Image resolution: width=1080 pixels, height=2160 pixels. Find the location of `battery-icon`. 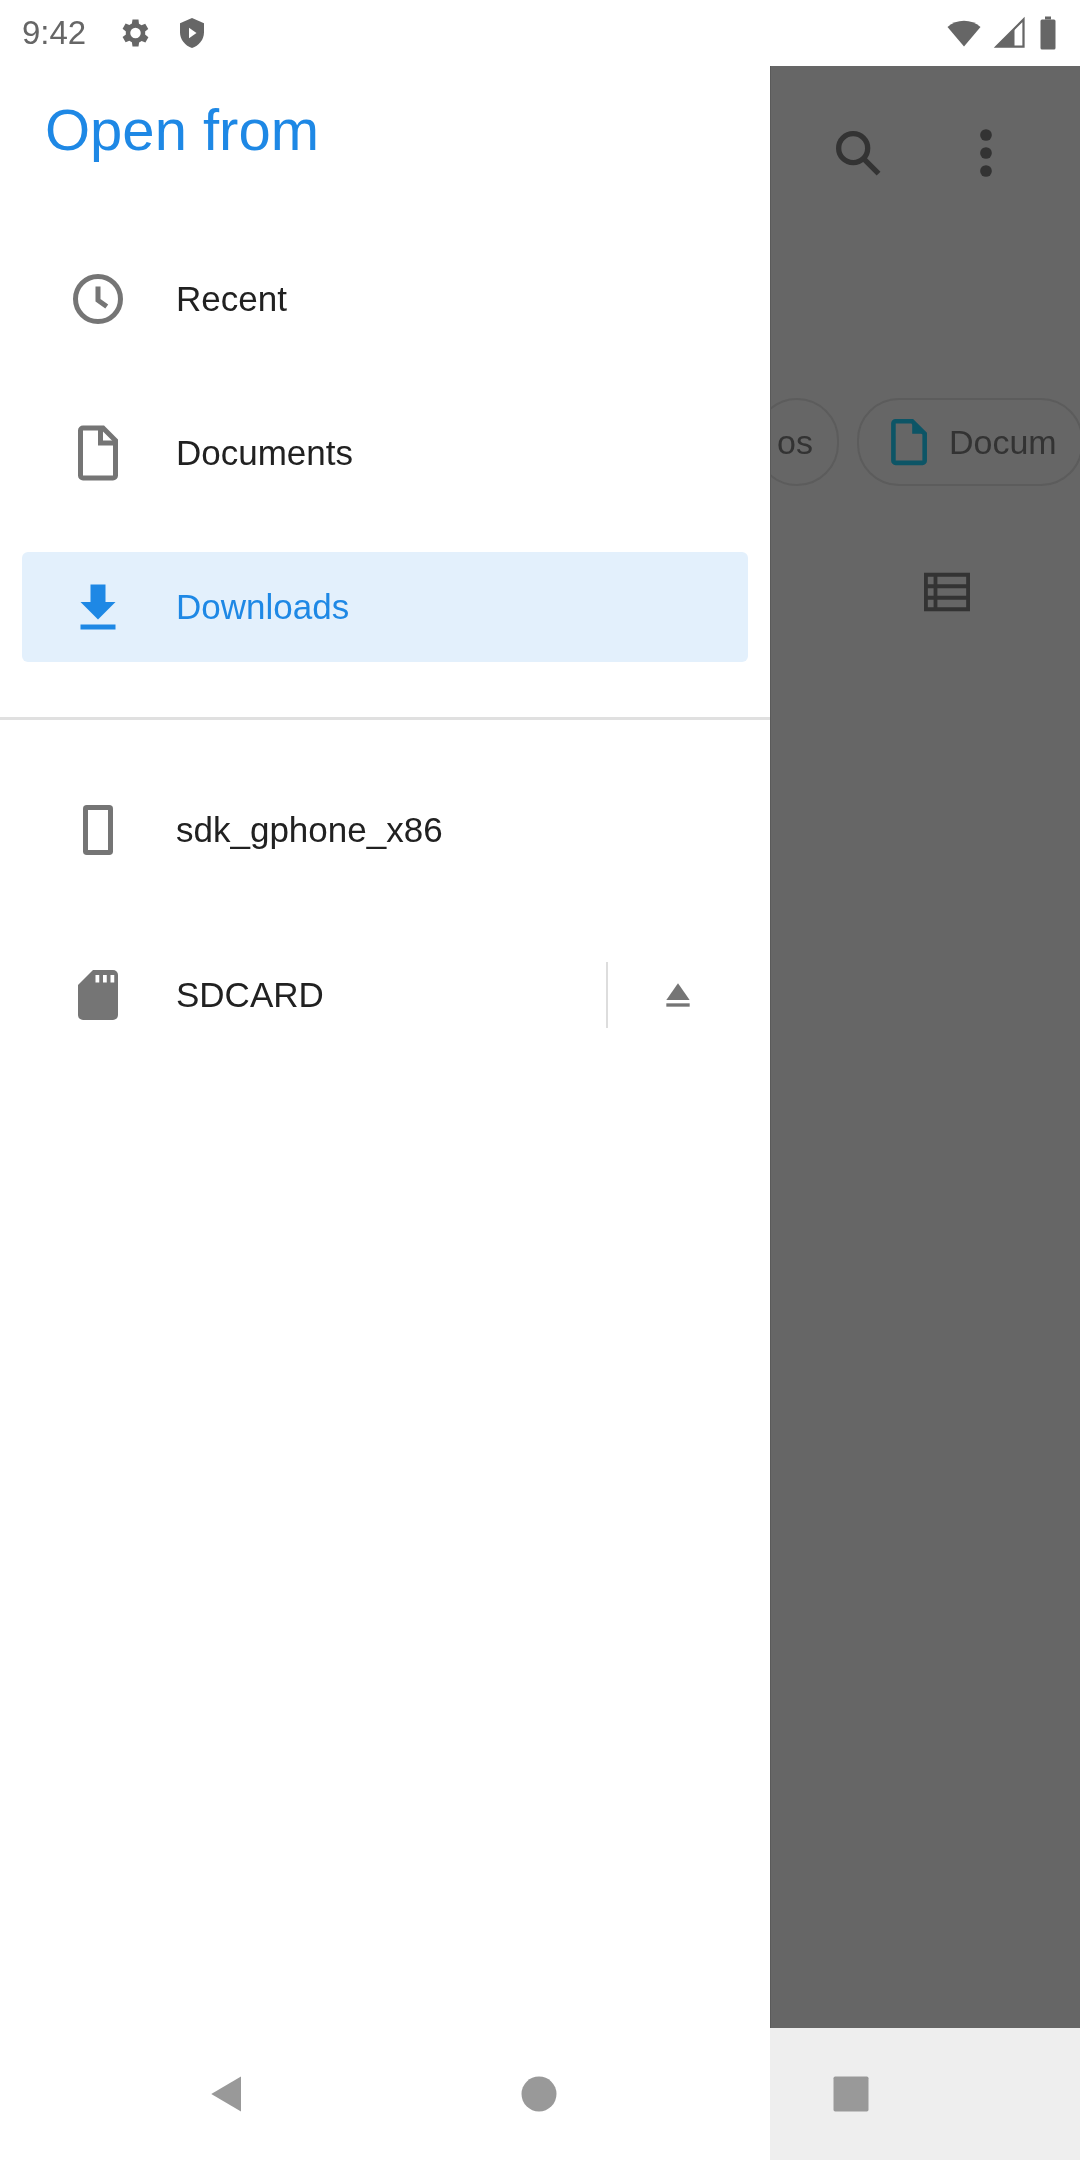

battery-icon is located at coordinates (1048, 33).